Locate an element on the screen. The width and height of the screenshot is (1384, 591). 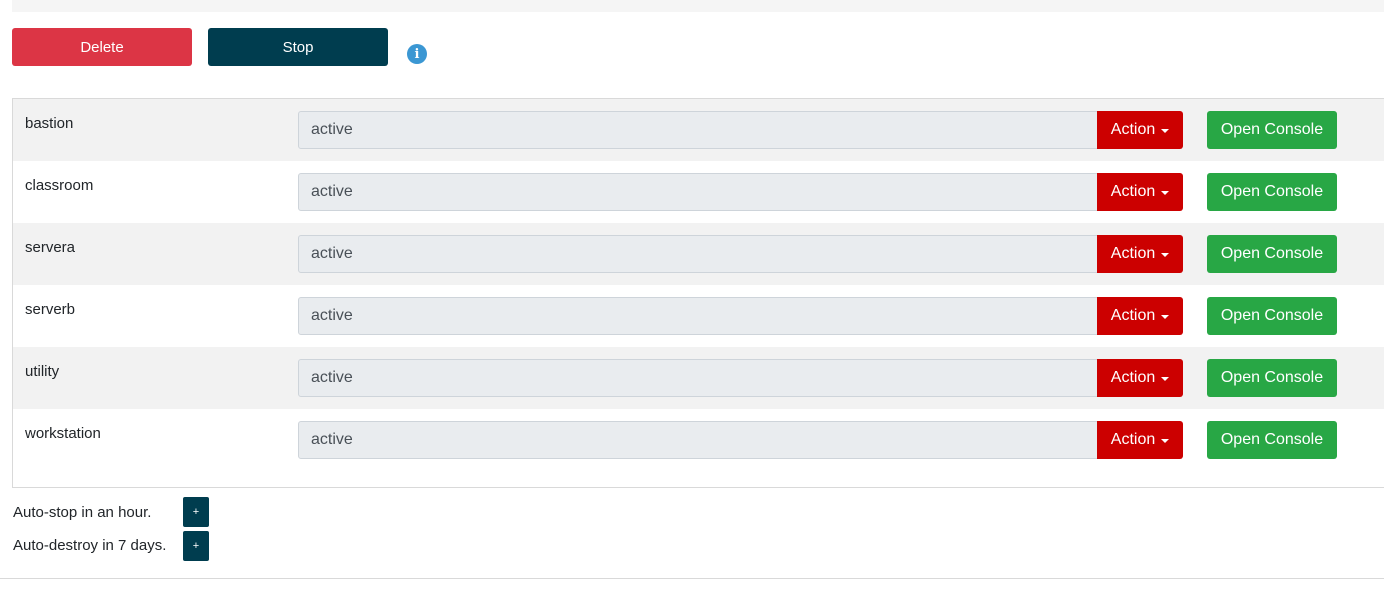
vm-name: serverb is located at coordinates (50, 309).